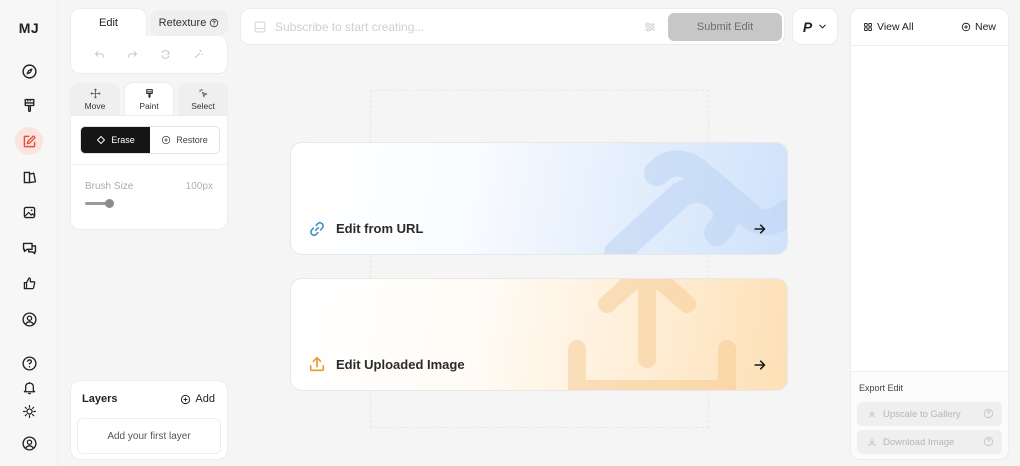 The image size is (1020, 466). What do you see at coordinates (100, 399) in the screenshot?
I see `layers-title: Layers` at bounding box center [100, 399].